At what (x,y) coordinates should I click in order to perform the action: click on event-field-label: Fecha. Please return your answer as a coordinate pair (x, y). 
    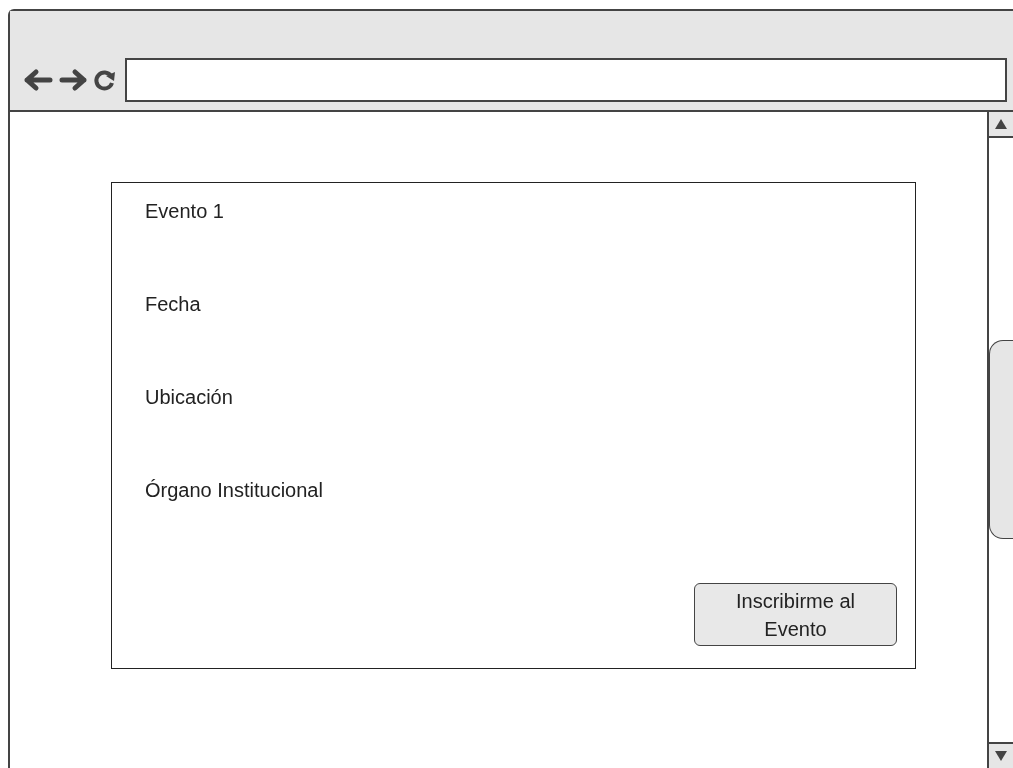
    Looking at the image, I should click on (173, 304).